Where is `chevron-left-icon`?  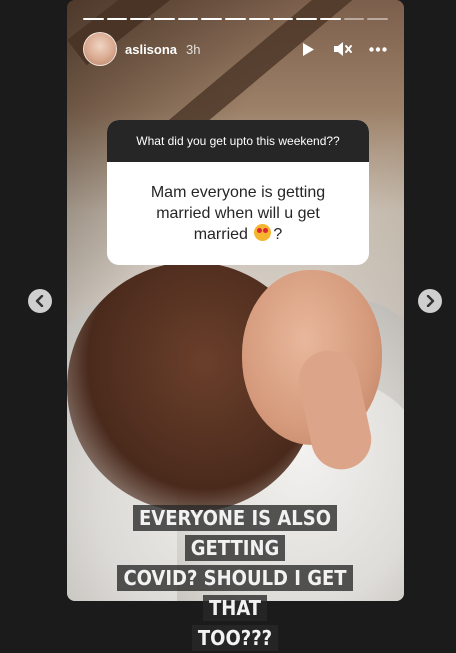 chevron-left-icon is located at coordinates (39, 301).